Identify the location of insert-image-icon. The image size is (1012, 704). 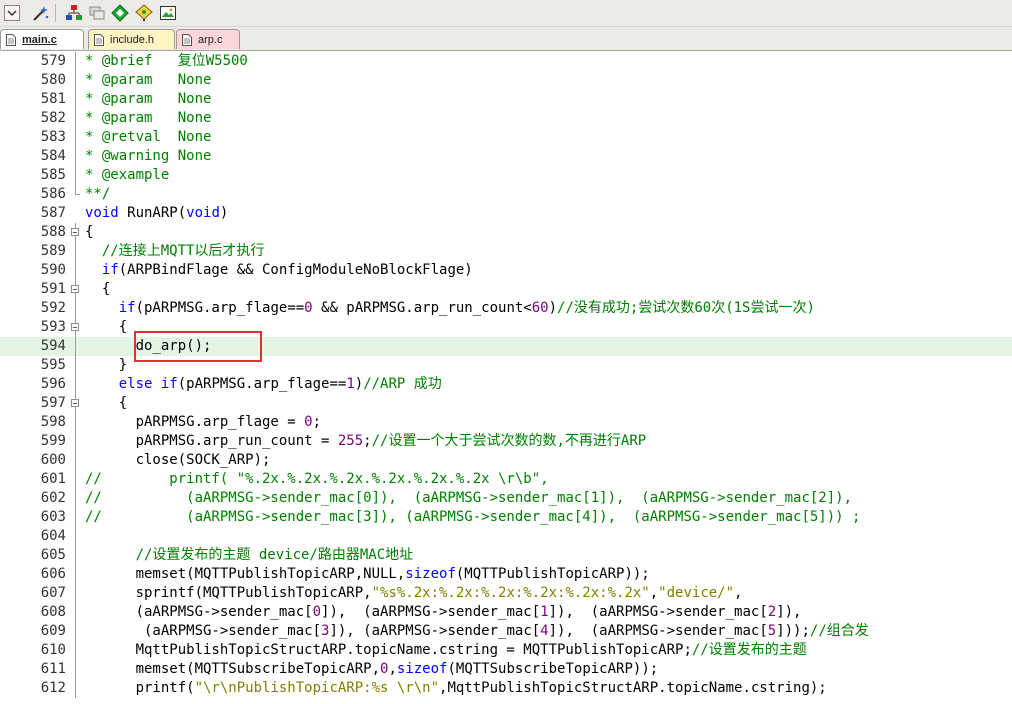
(167, 12).